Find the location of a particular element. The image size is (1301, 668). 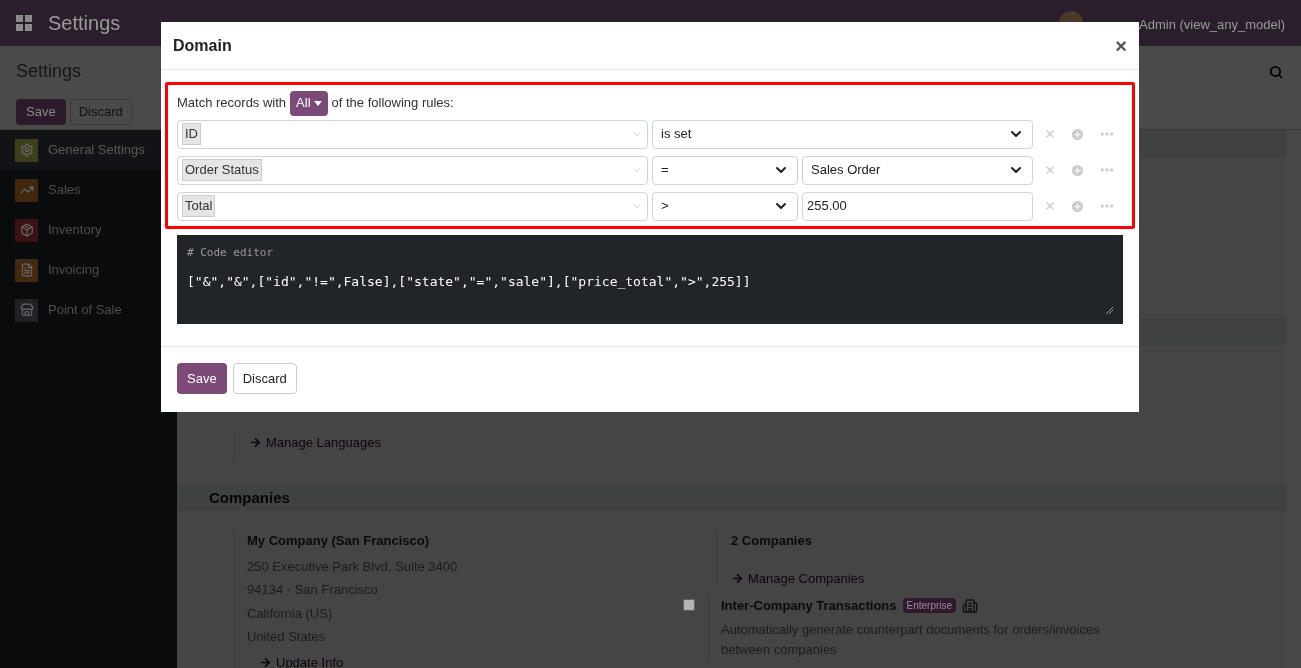

dialog-title: Domain is located at coordinates (202, 45).